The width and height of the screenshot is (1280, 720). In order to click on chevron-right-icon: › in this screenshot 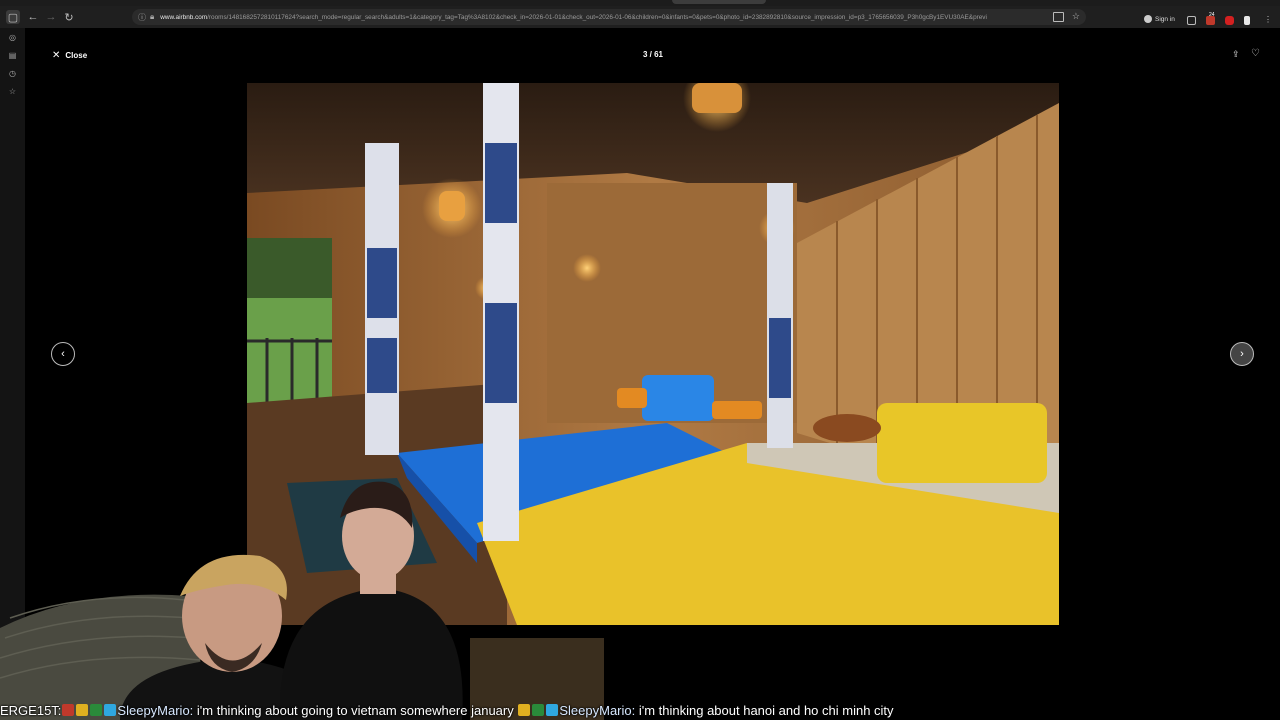, I will do `click(1242, 354)`.